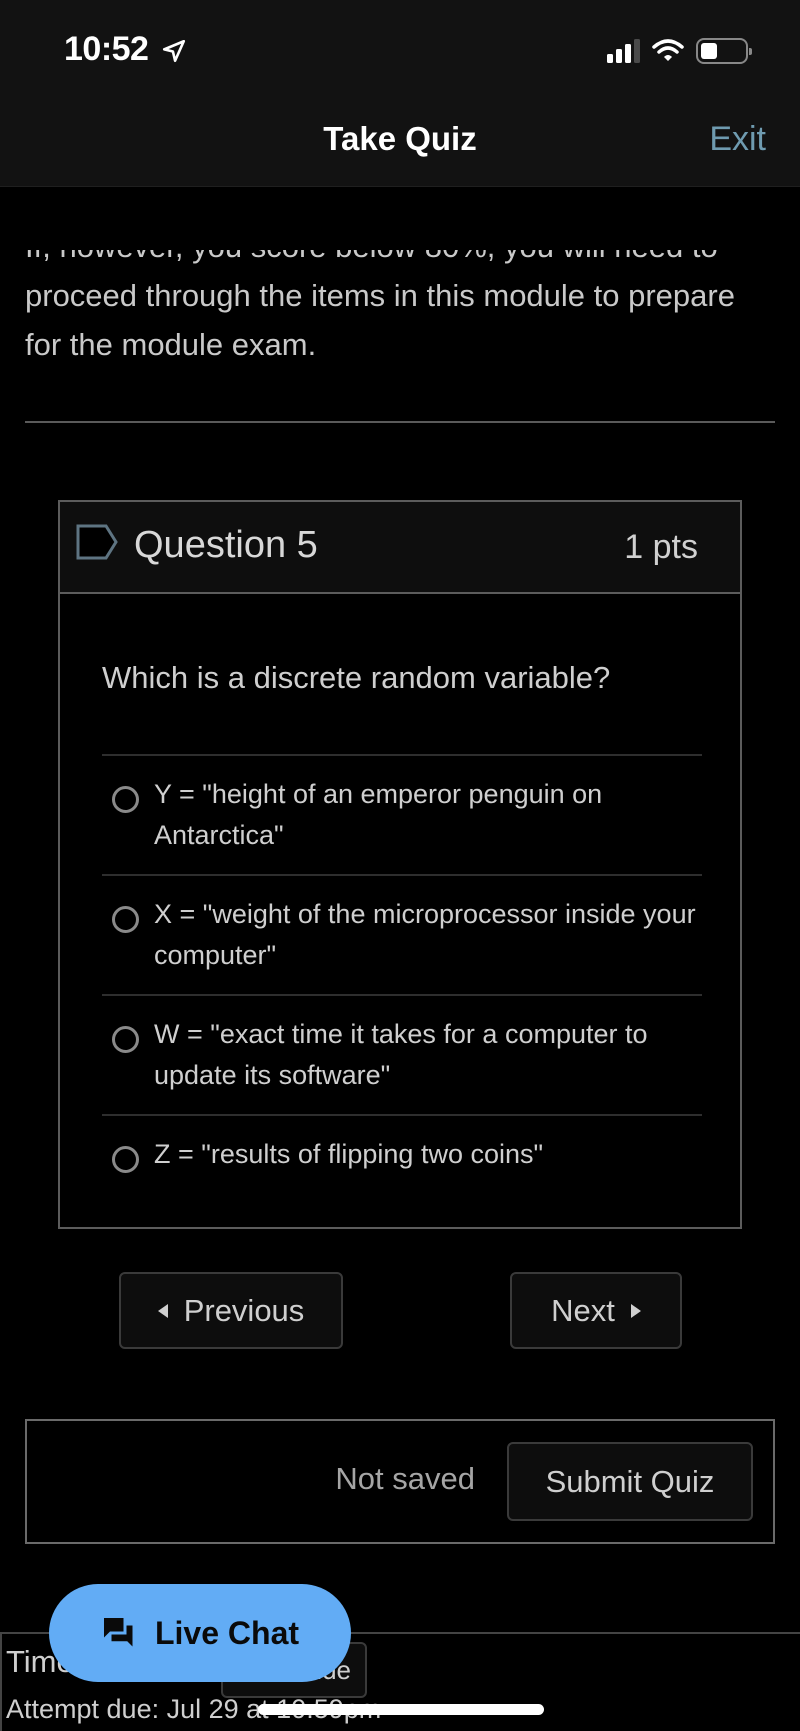 The width and height of the screenshot is (800, 1731). I want to click on live-chat-label: Live Chat, so click(227, 1632).